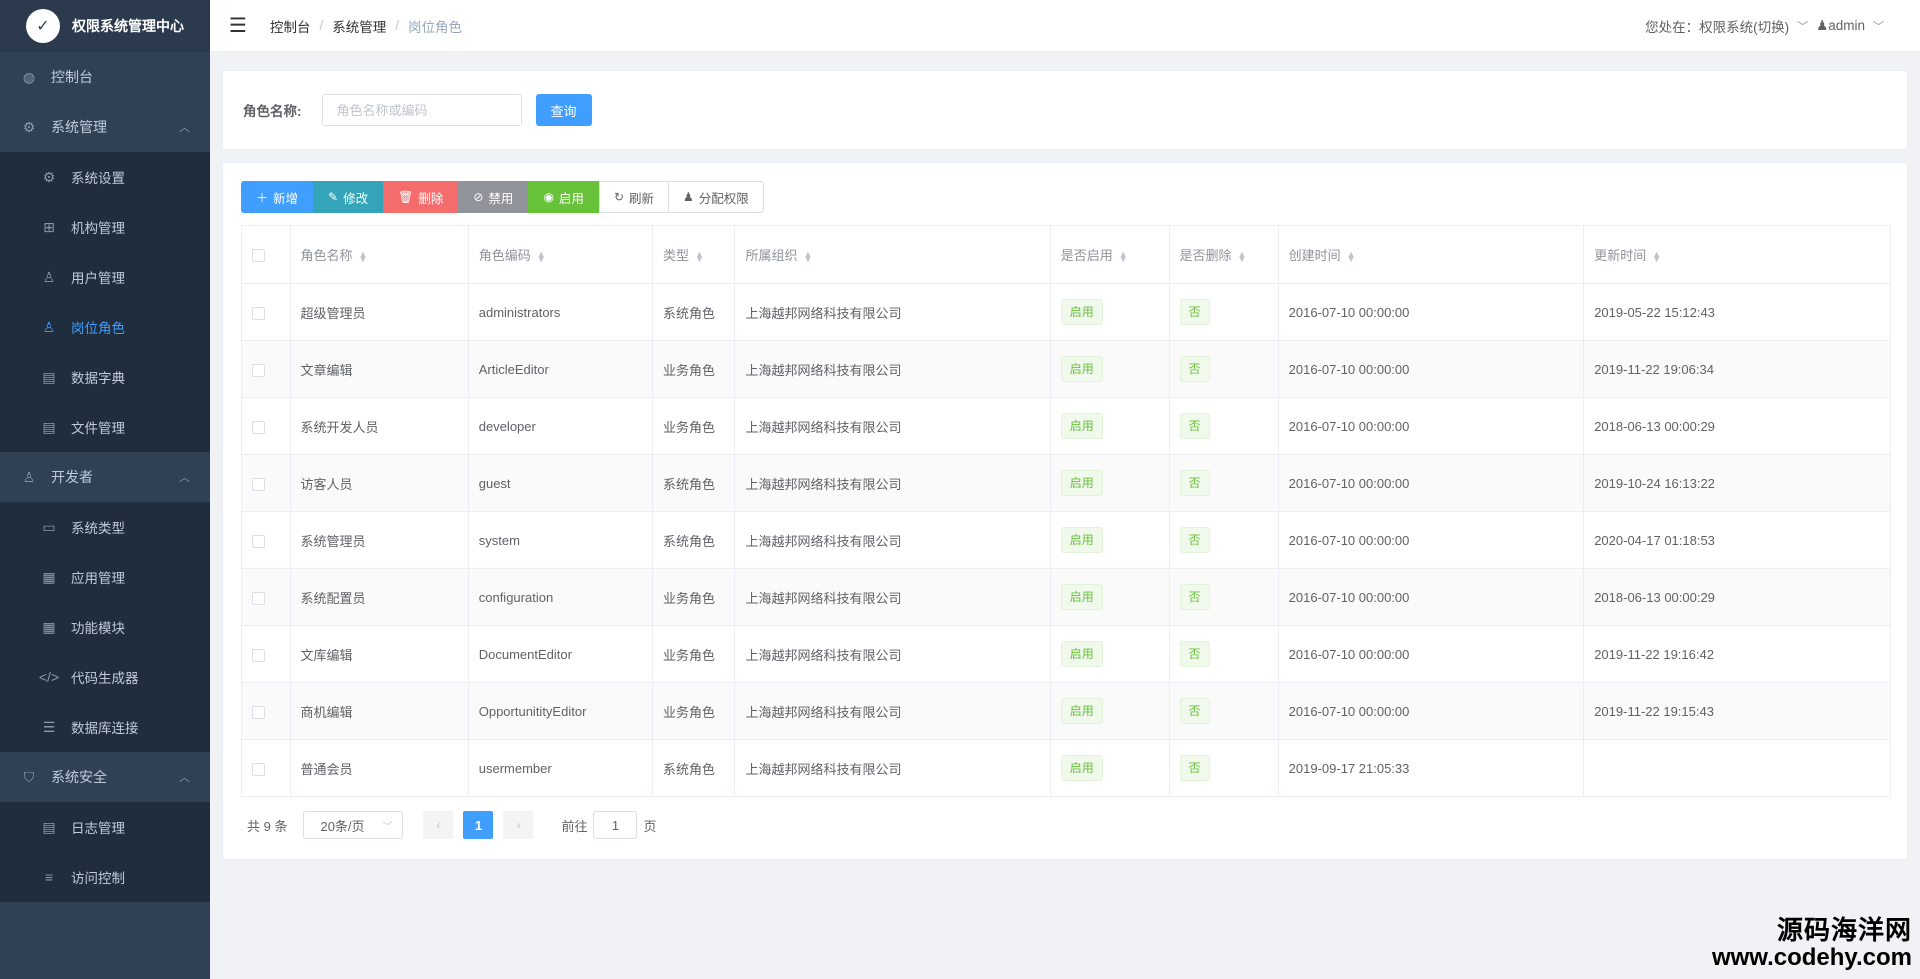 The image size is (1920, 979). Describe the element at coordinates (49, 877) in the screenshot. I see `sliders-icon: ≡` at that location.